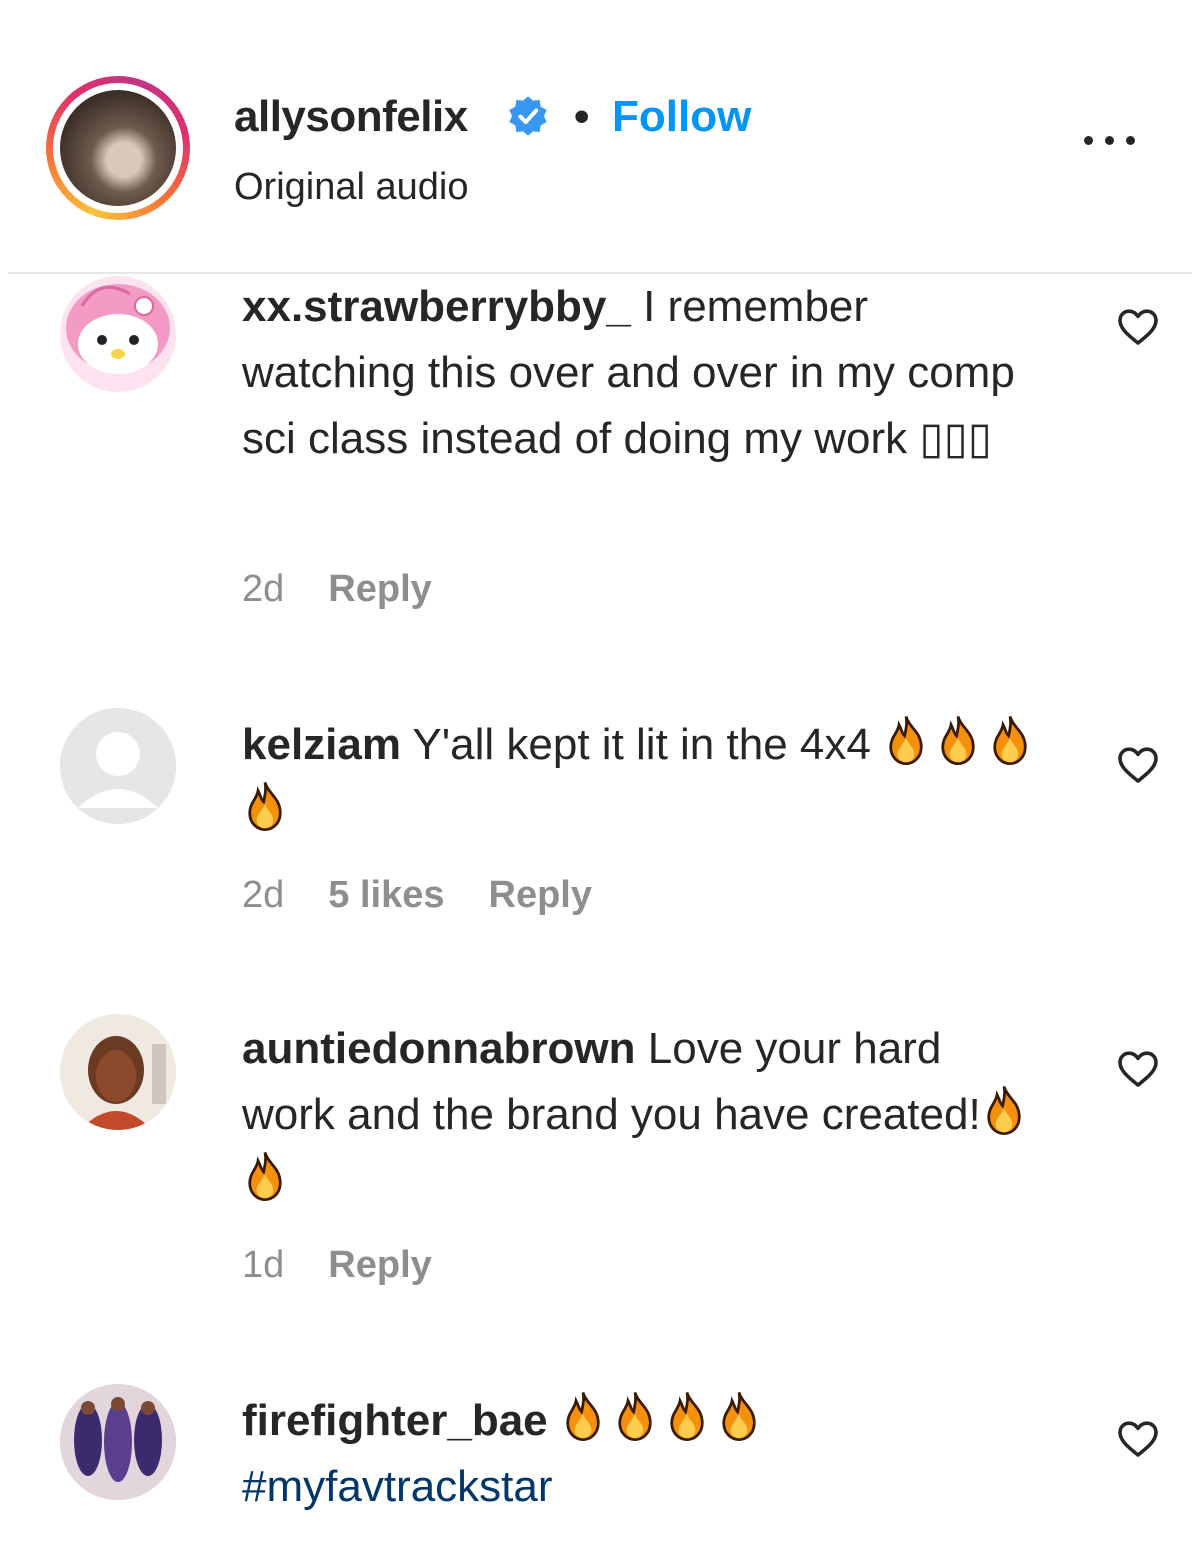  What do you see at coordinates (351, 187) in the screenshot?
I see `audio-label: Original audio` at bounding box center [351, 187].